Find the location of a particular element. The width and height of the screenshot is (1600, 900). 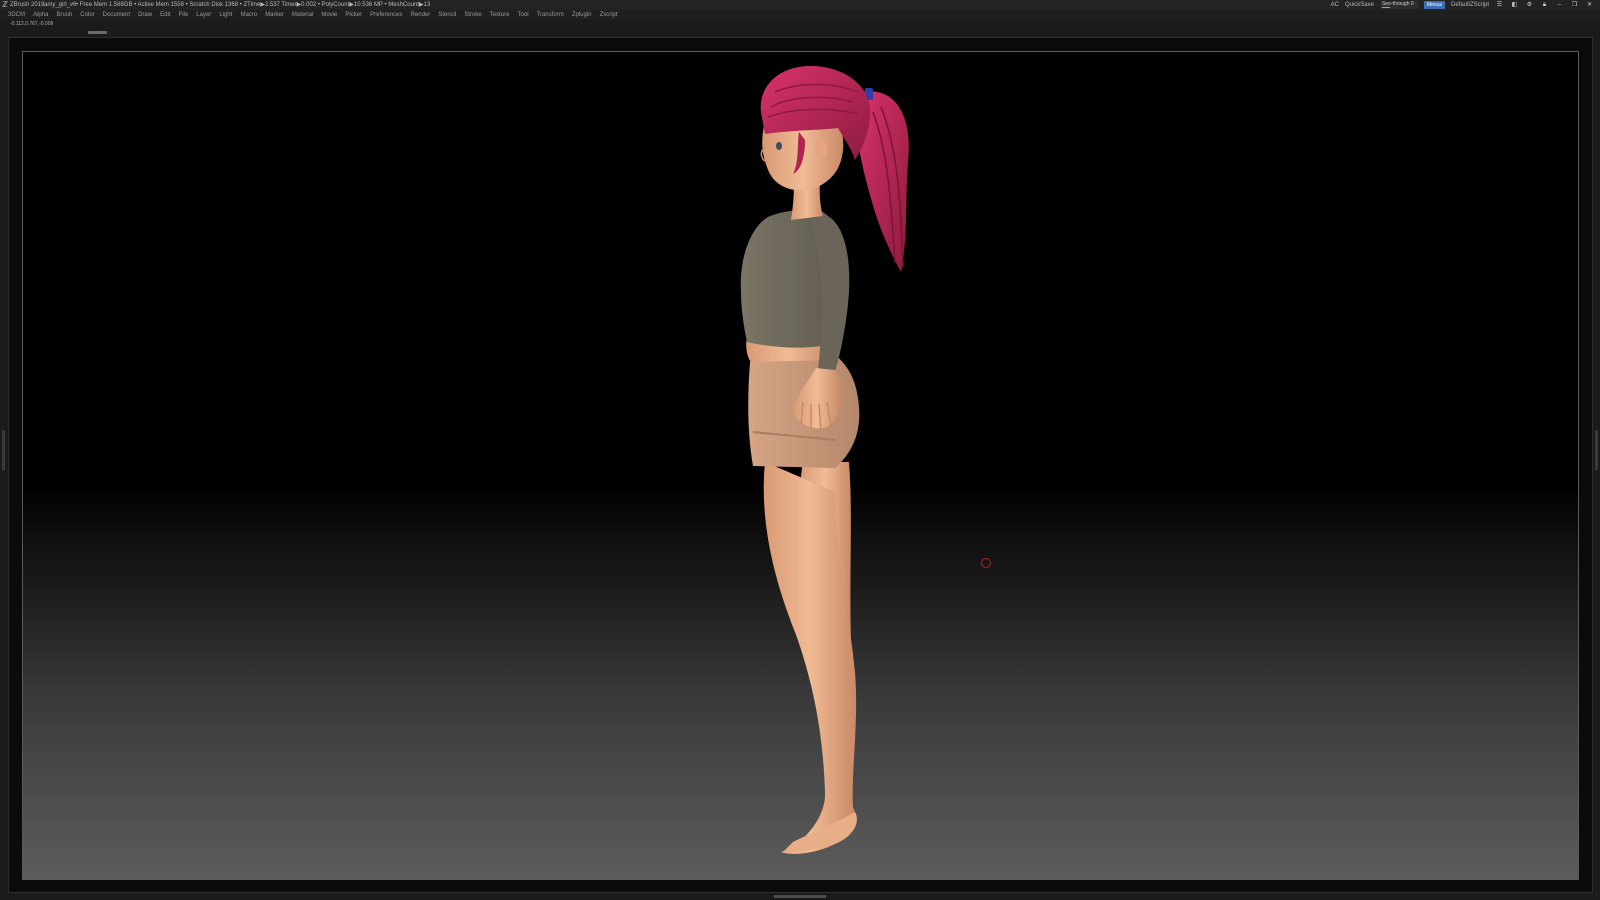

menu-zplugin: Zplugin is located at coordinates (582, 15).